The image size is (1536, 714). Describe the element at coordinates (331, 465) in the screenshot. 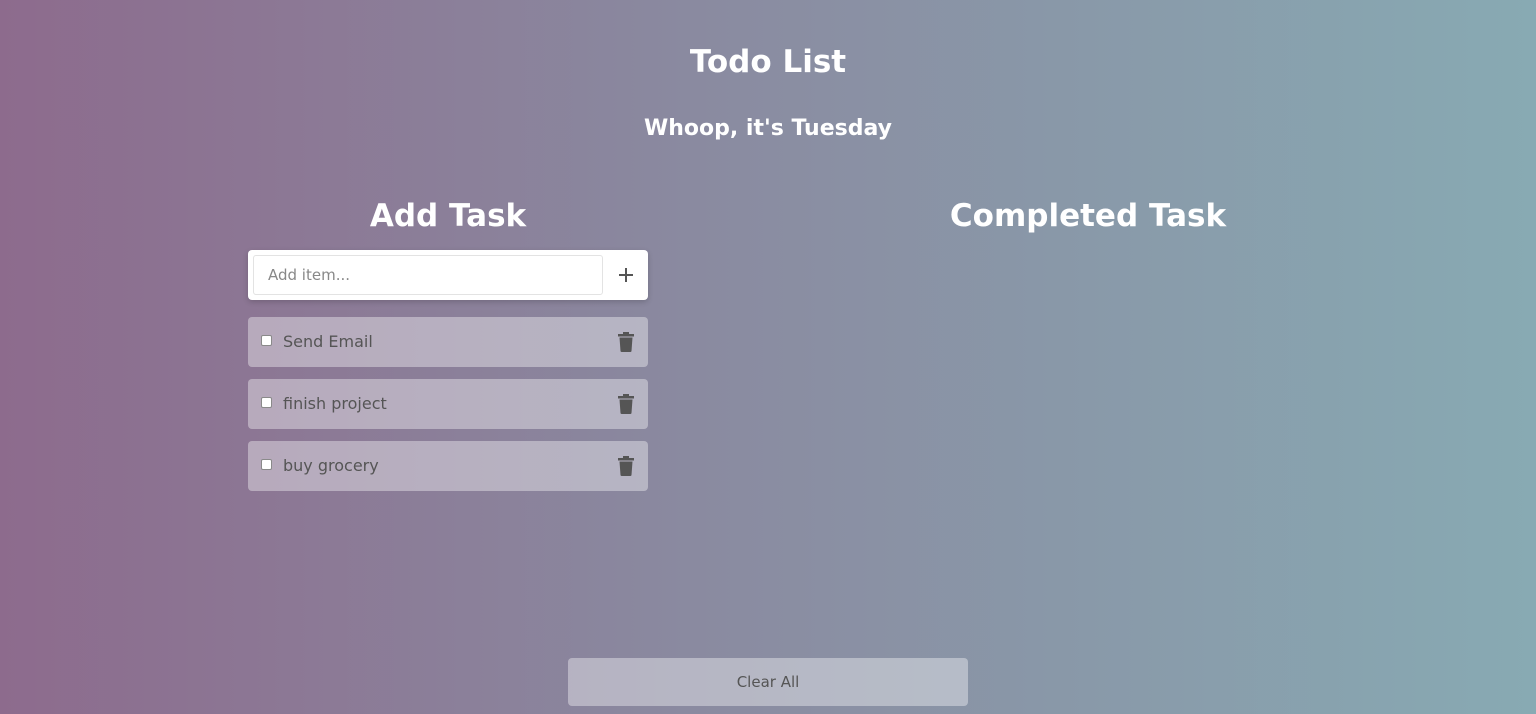

I see `task-label: buy grocery` at that location.